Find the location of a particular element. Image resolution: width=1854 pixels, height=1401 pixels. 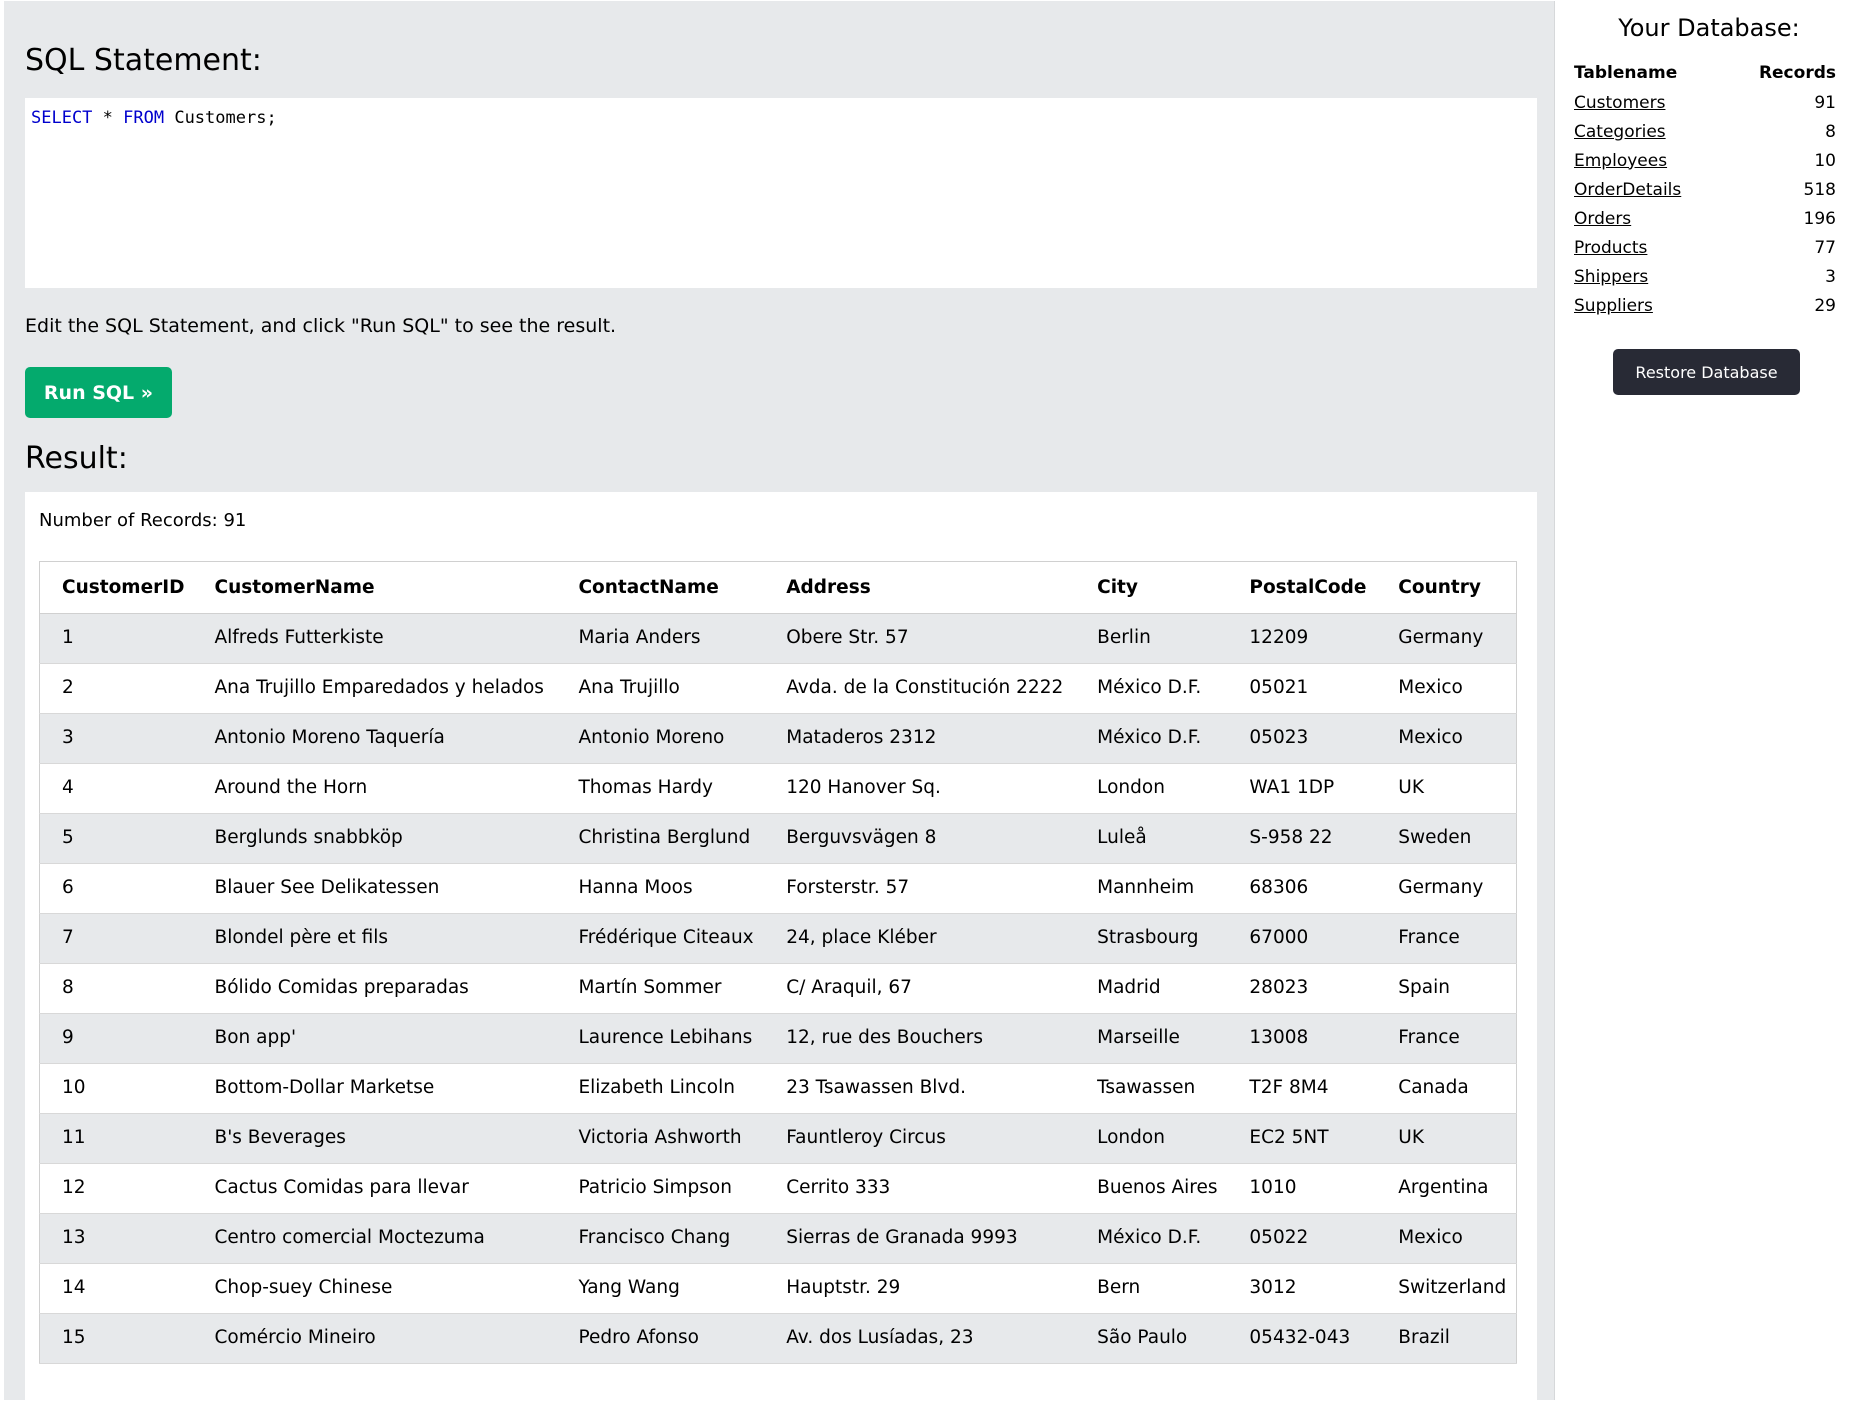

database-table-name-cell: Orders is located at coordinates (1650, 218).